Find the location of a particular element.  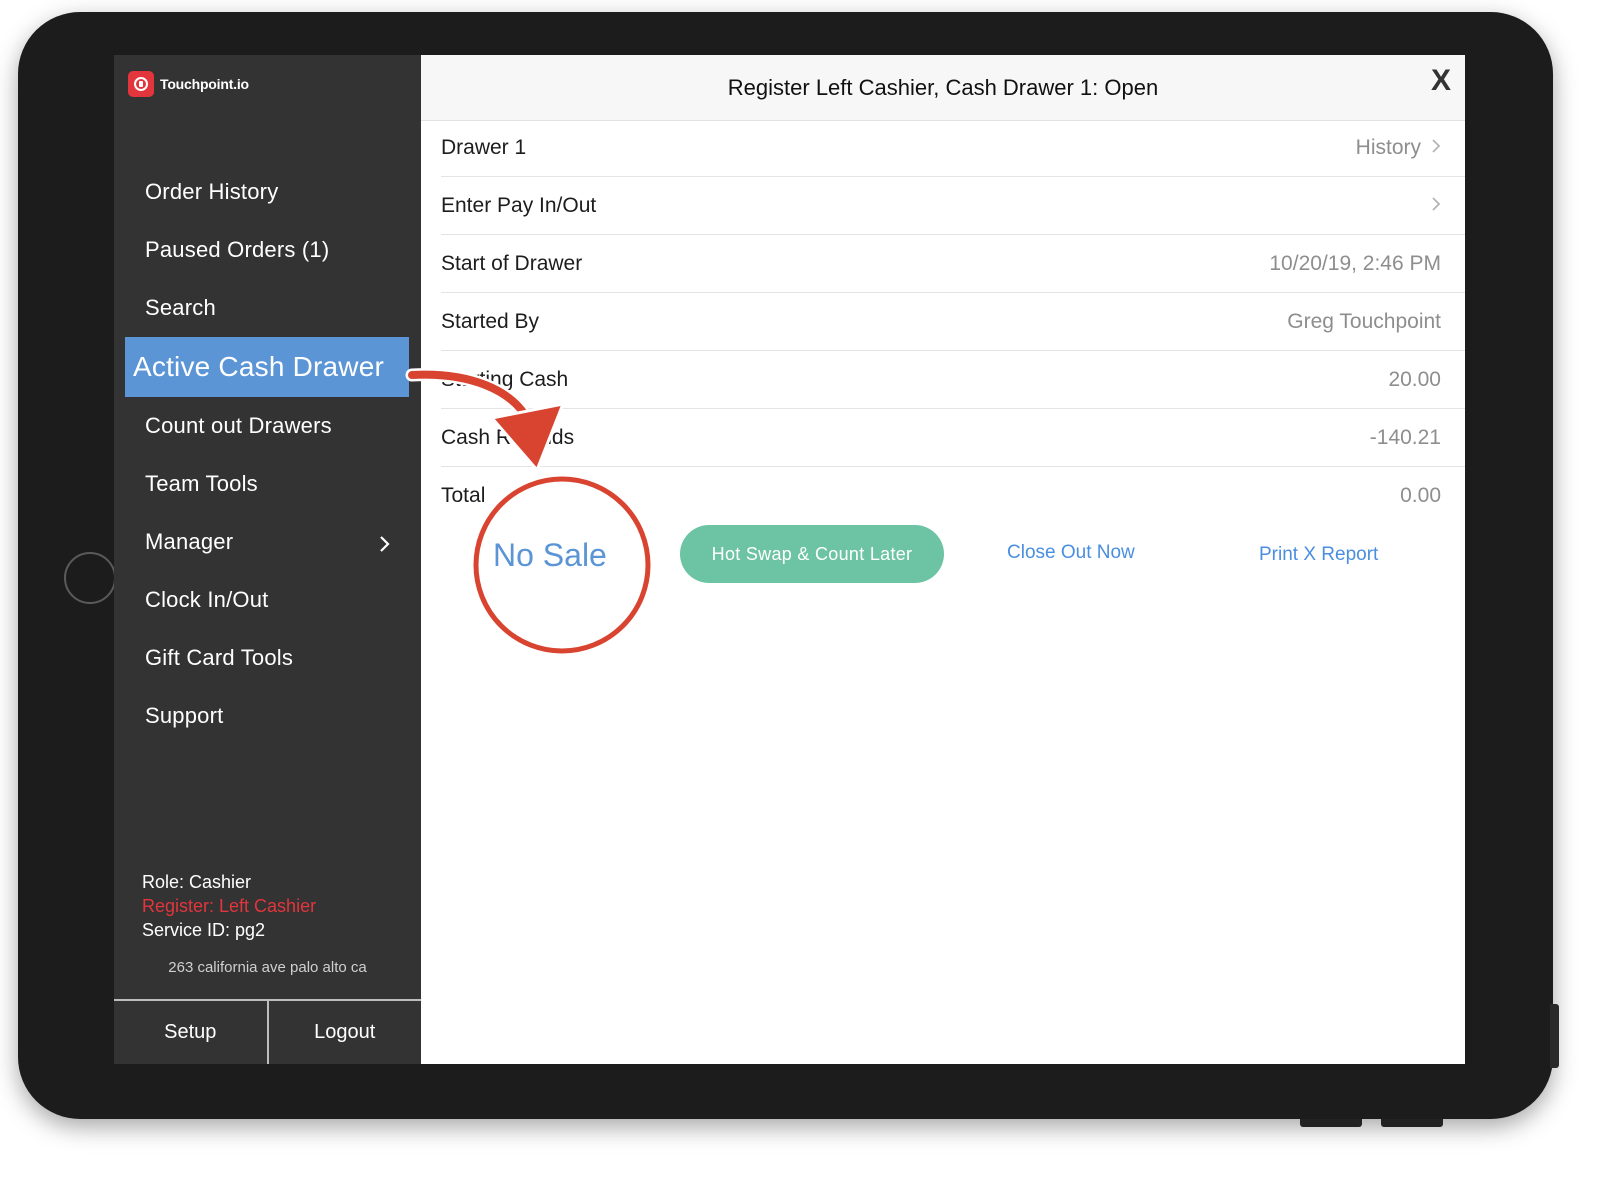

sidebar-item-order-history: Order History is located at coordinates (267, 192).